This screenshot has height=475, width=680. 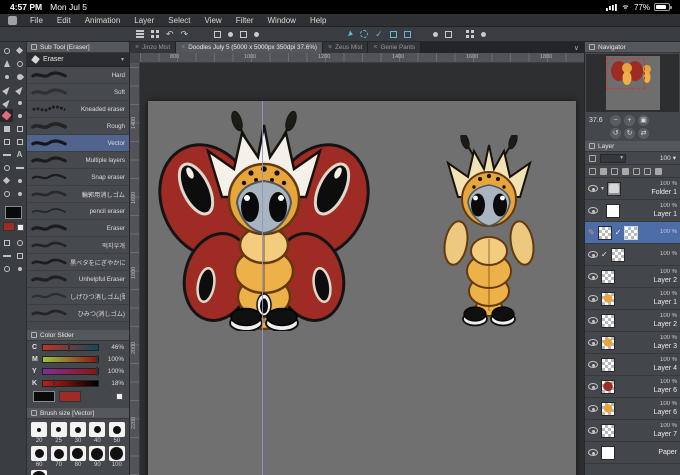 I want to click on menu-view: View, so click(x=213, y=20).